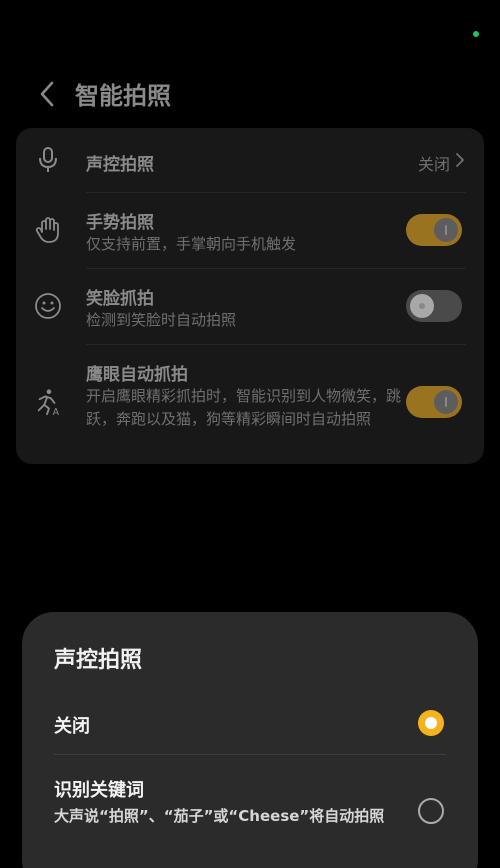 The image size is (500, 868). Describe the element at coordinates (56, 412) in the screenshot. I see `svg-text: A` at that location.